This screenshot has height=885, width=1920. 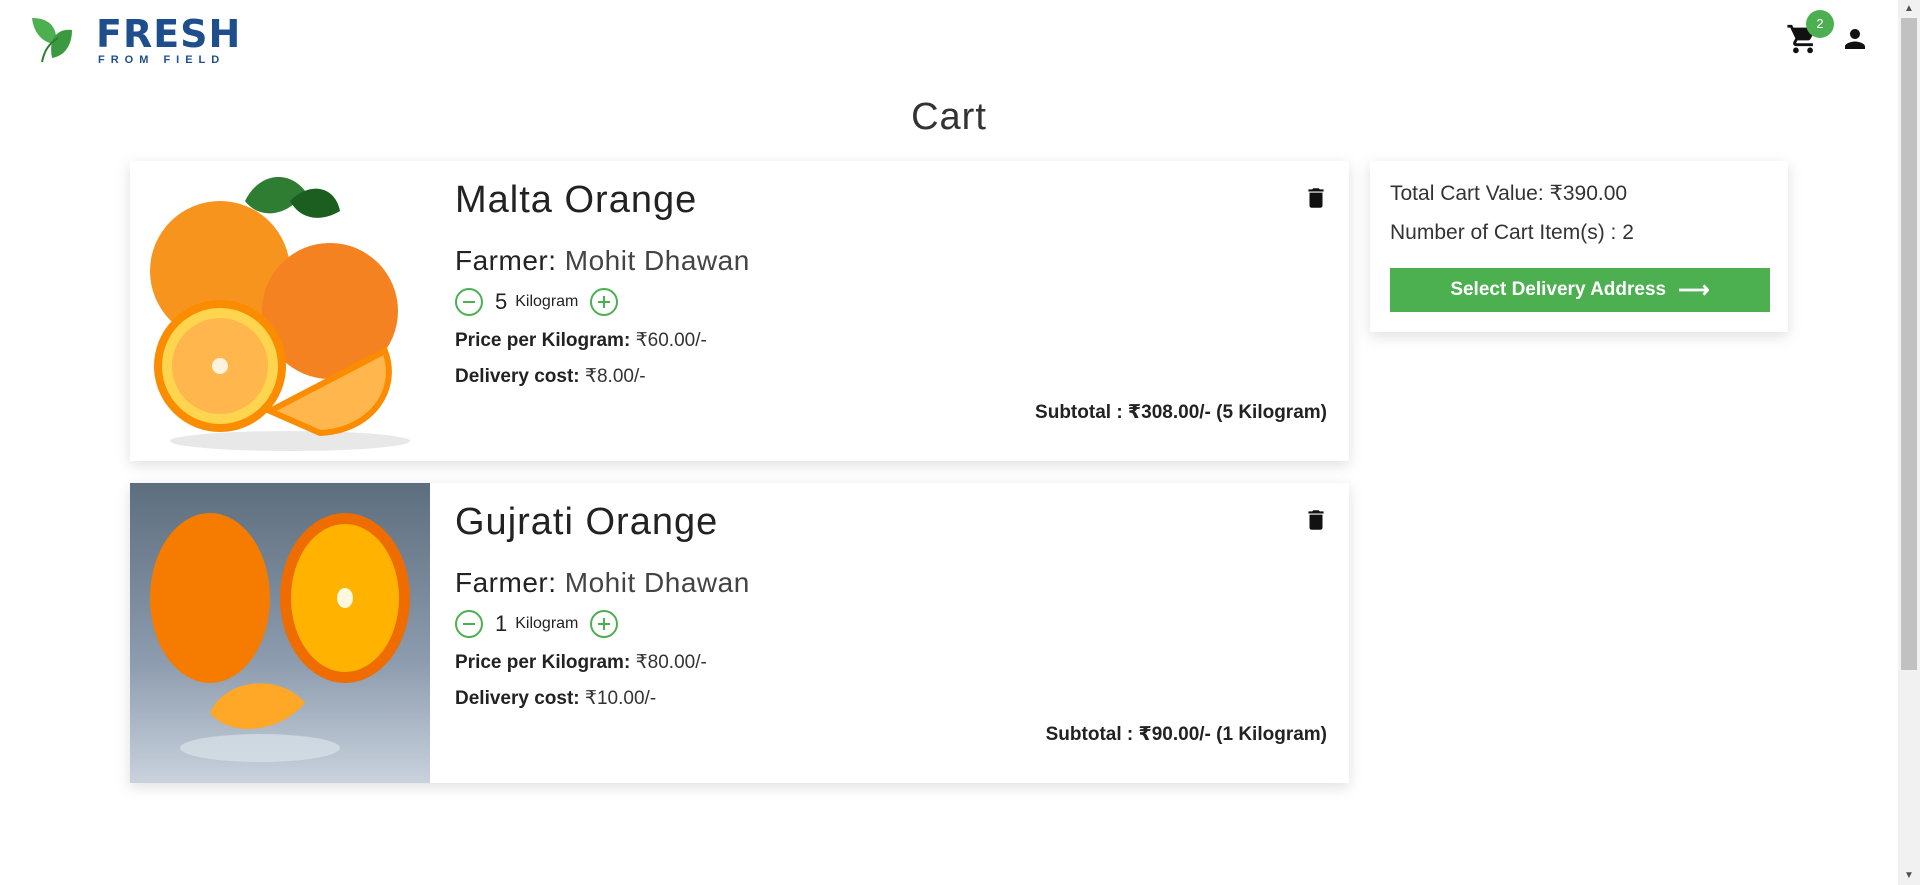 I want to click on delivery-value: ₹10.00/-, so click(x=620, y=698).